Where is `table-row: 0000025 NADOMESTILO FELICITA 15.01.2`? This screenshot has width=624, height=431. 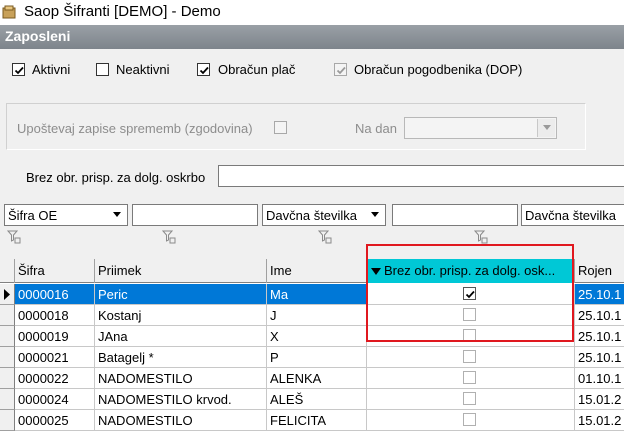
table-row: 0000025 NADOMESTILO FELICITA 15.01.2 is located at coordinates (312, 420).